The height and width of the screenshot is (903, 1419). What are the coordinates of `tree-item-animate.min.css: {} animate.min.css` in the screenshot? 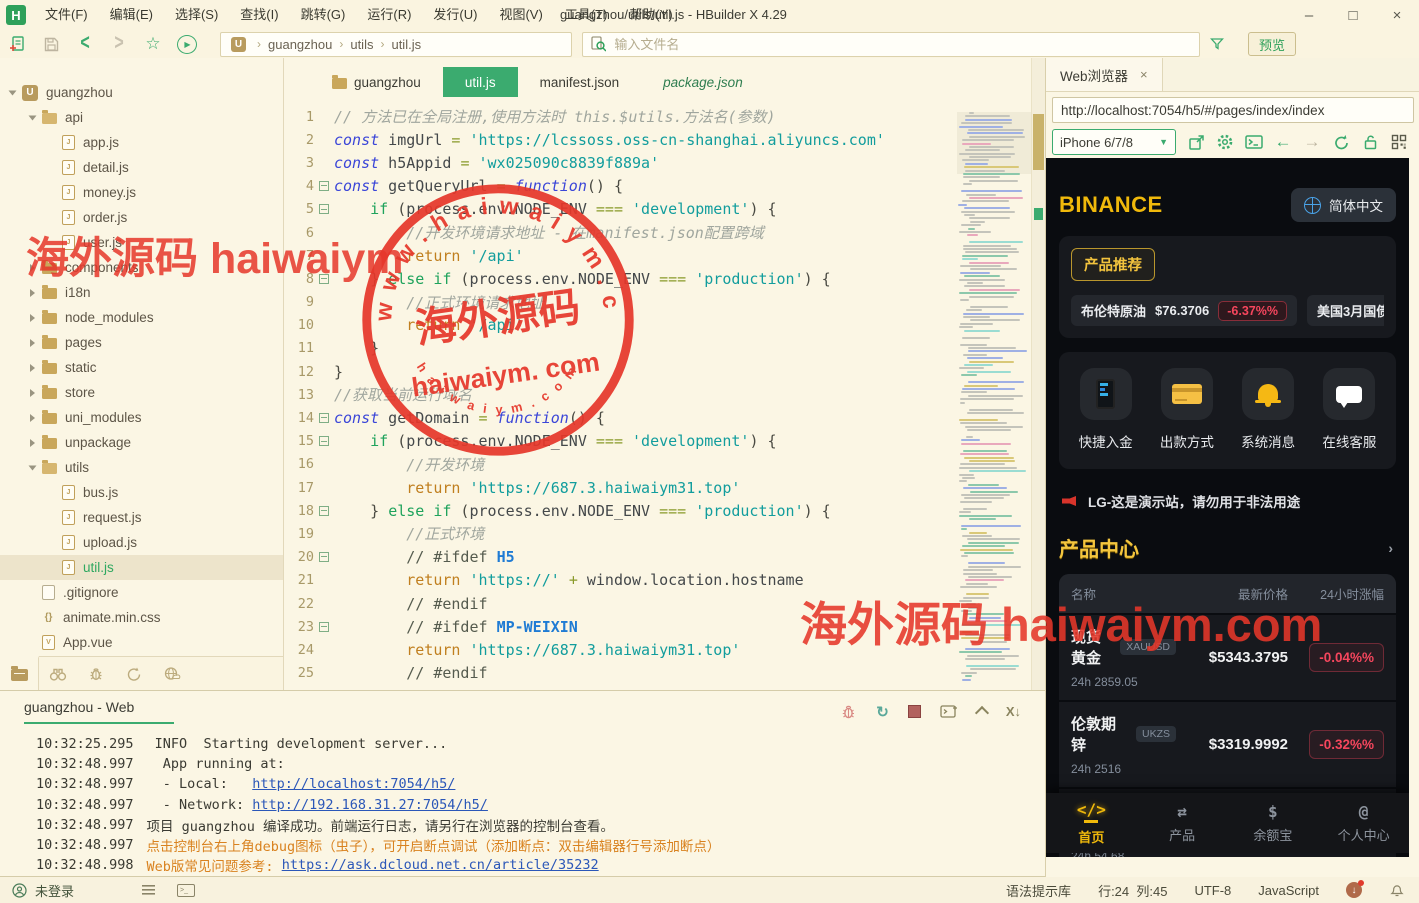 It's located at (141, 617).